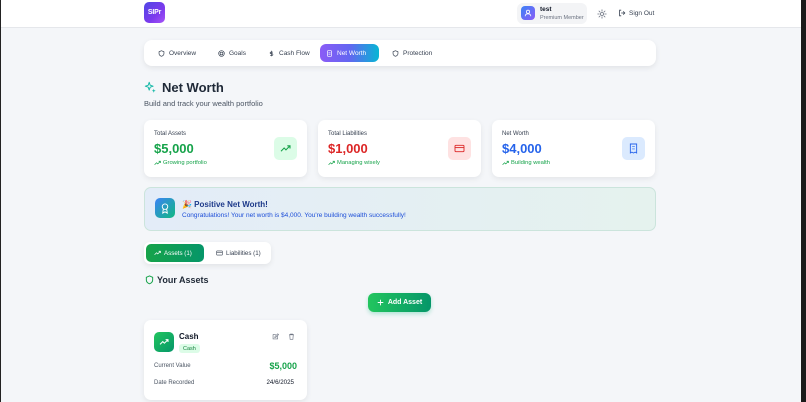  I want to click on user-profile: test Premium Member, so click(552, 13).